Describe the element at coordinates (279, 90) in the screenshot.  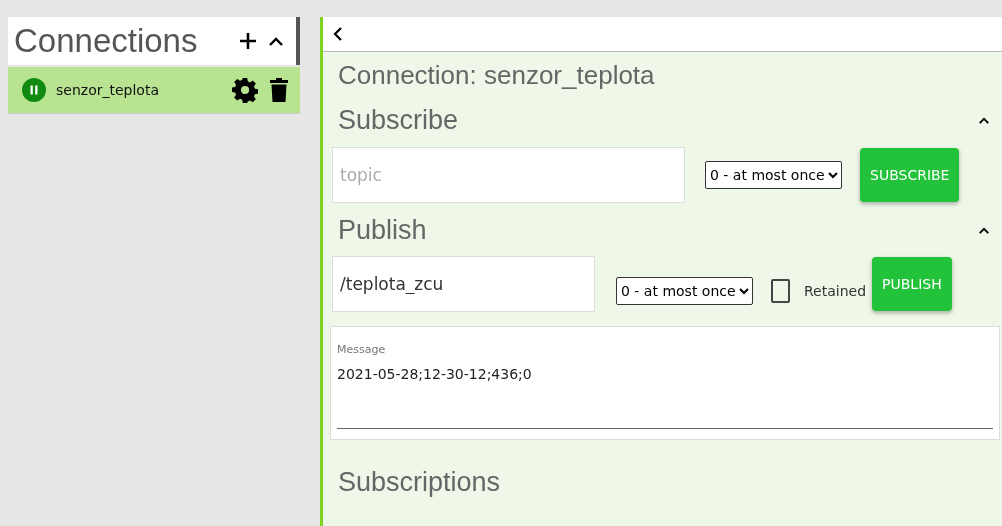
I see `trash-icon` at that location.